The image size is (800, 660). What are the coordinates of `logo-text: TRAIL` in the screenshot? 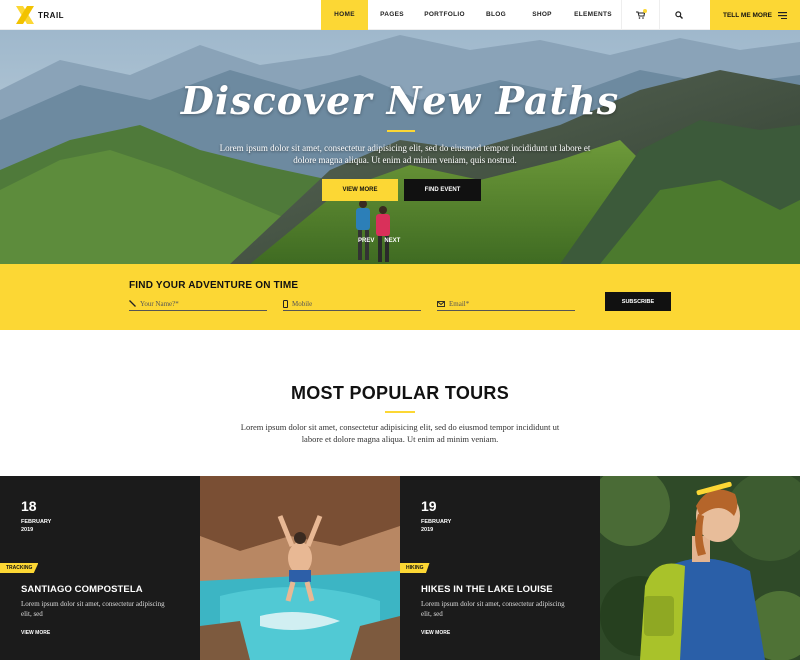 It's located at (51, 15).